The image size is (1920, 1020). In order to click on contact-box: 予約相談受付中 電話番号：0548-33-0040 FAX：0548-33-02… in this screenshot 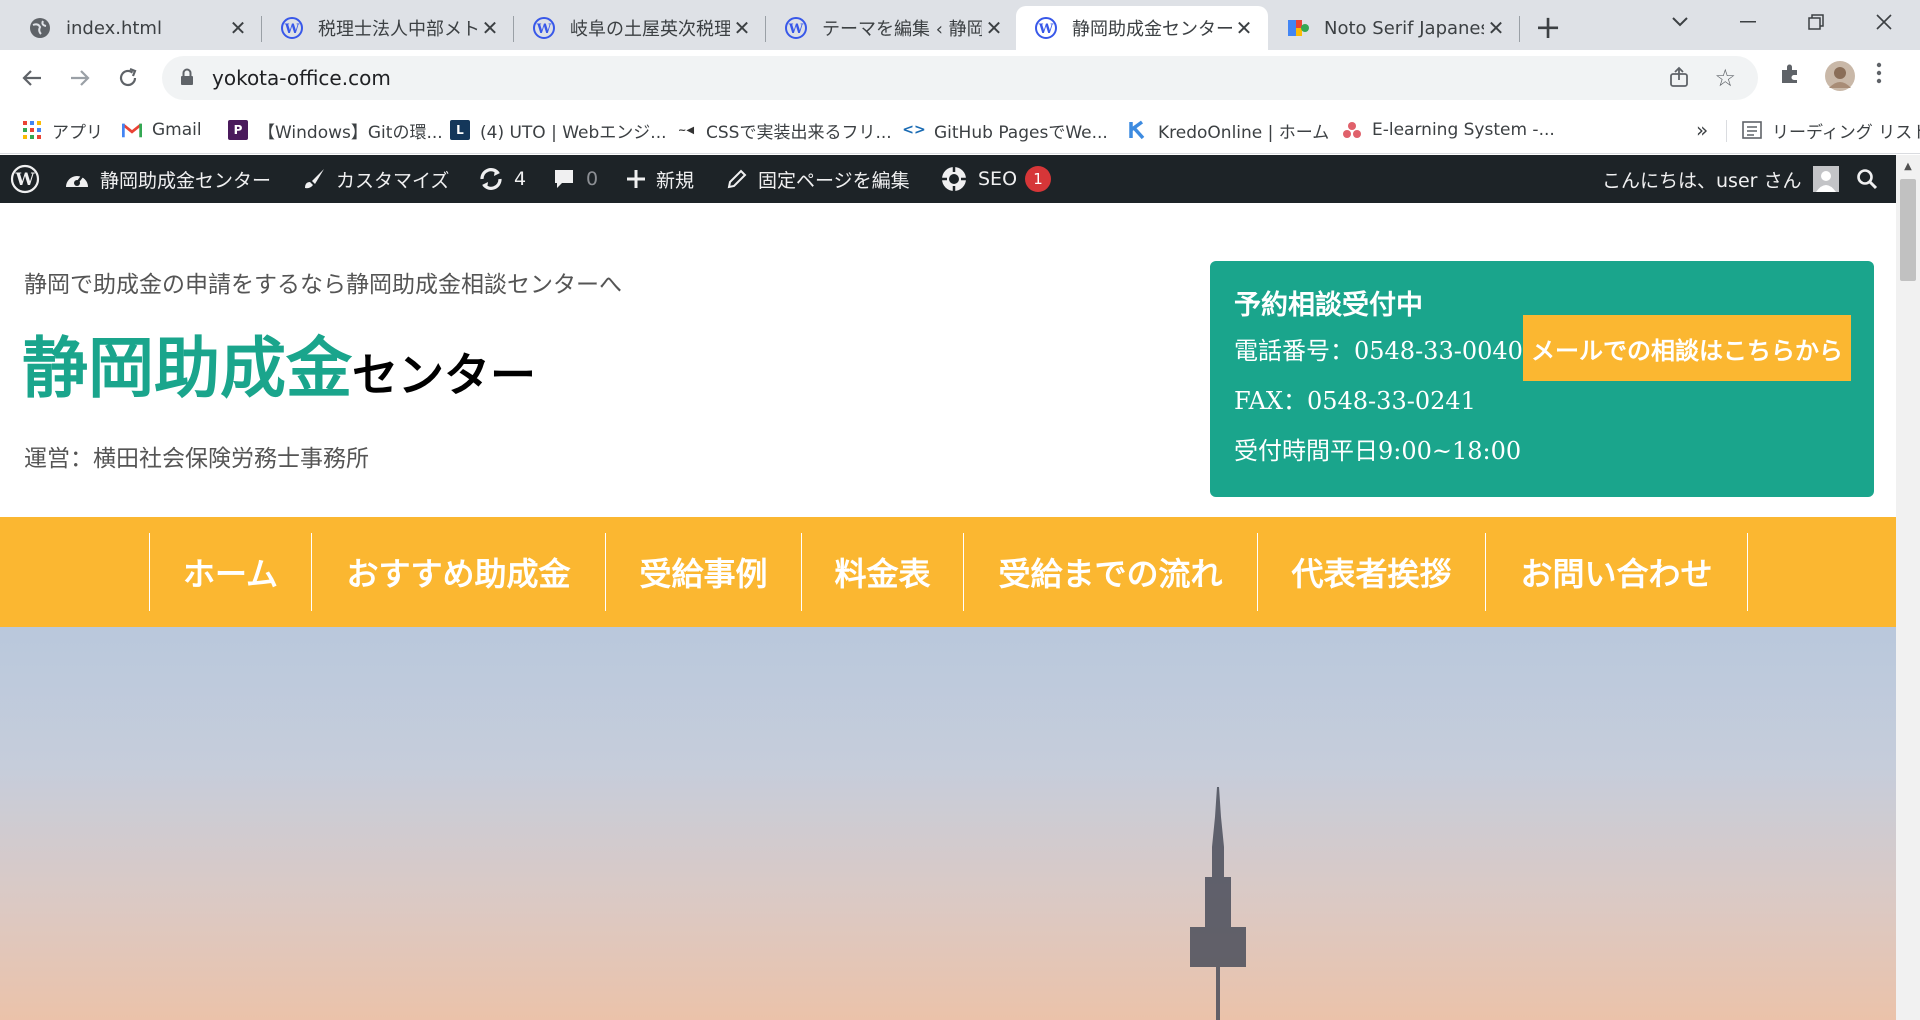, I will do `click(1542, 379)`.